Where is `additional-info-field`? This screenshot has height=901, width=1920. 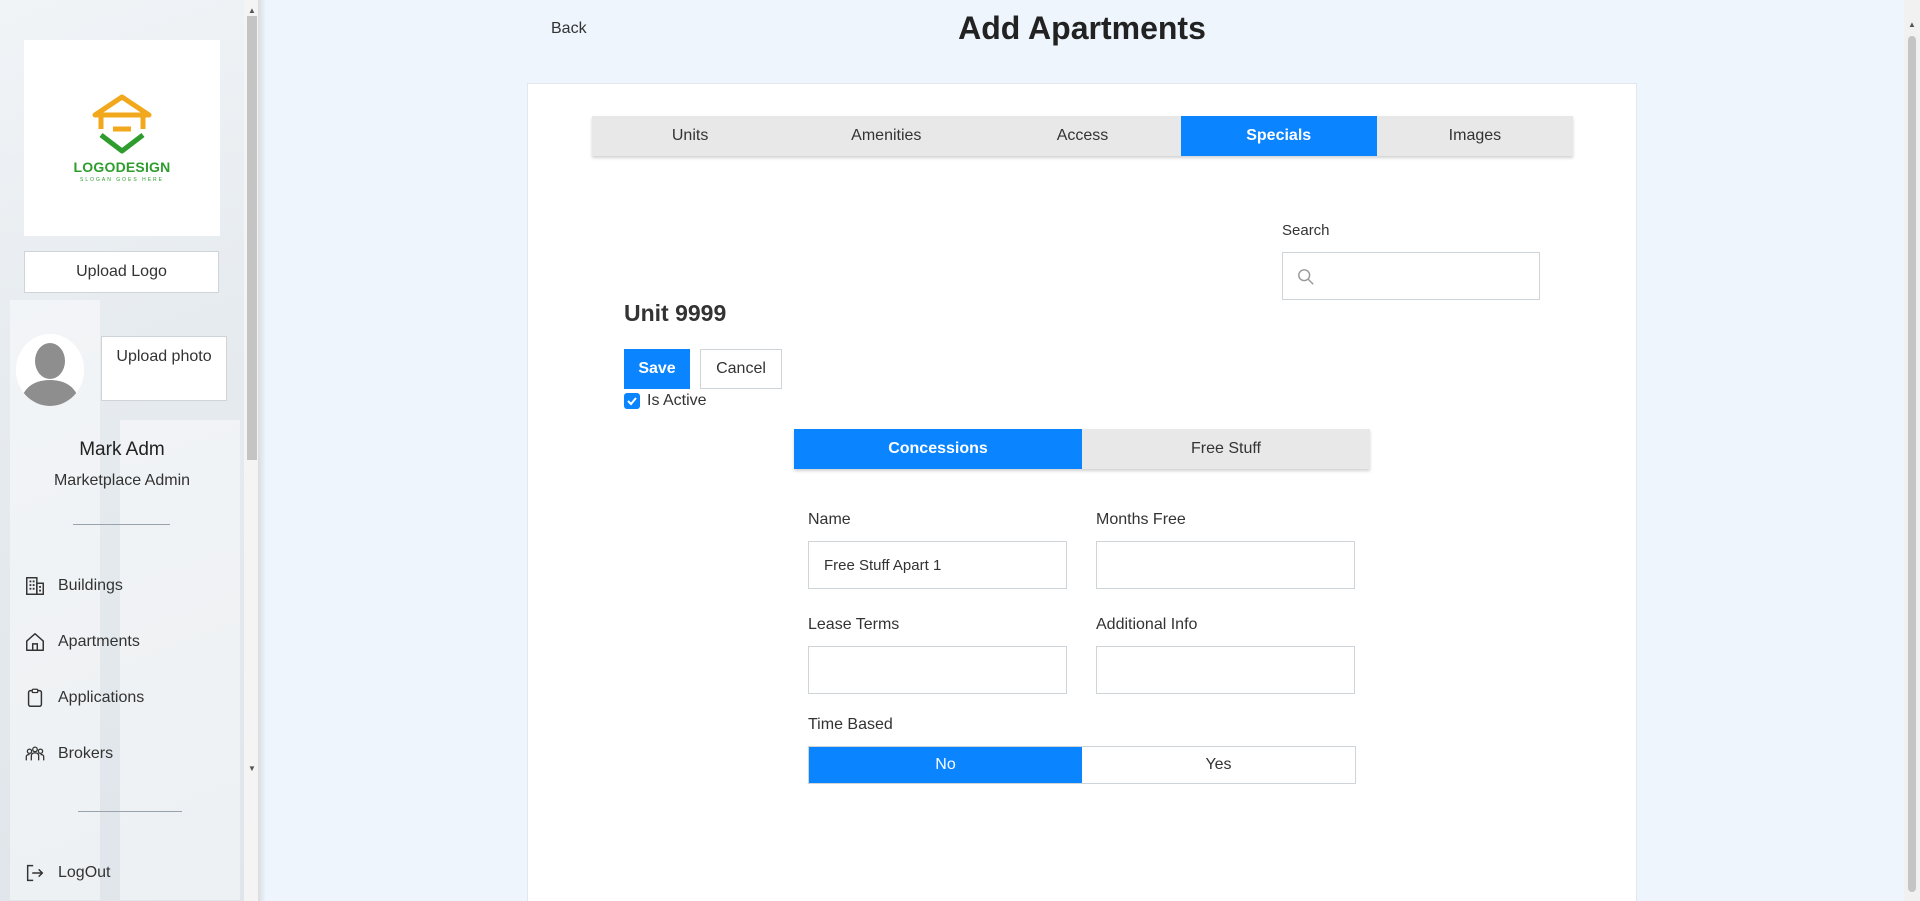 additional-info-field is located at coordinates (1225, 670).